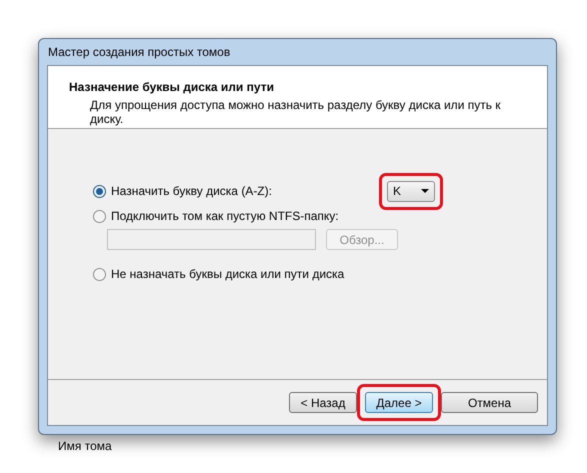  I want to click on window-title: Мастер создания простых томов, so click(139, 52).